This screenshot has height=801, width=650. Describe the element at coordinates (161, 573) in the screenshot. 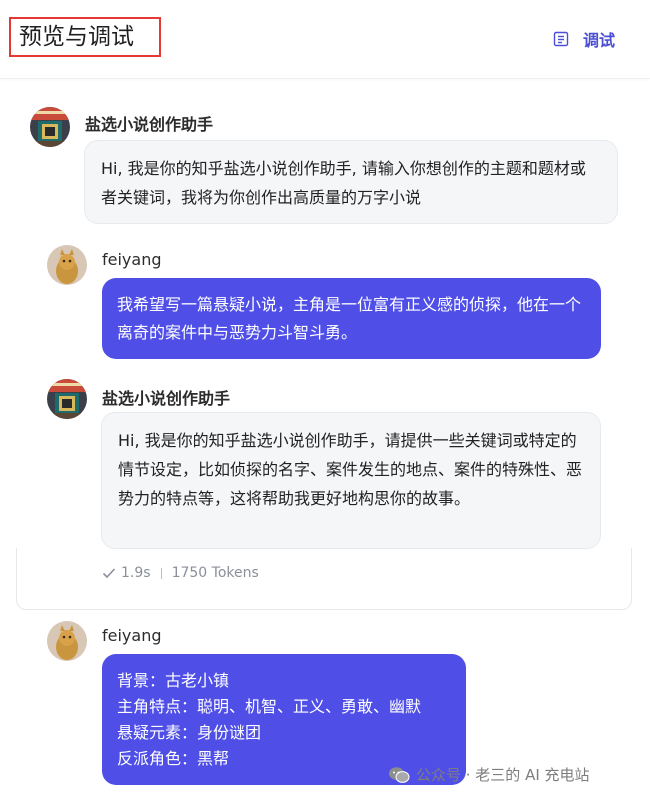

I see `meta-divider` at that location.